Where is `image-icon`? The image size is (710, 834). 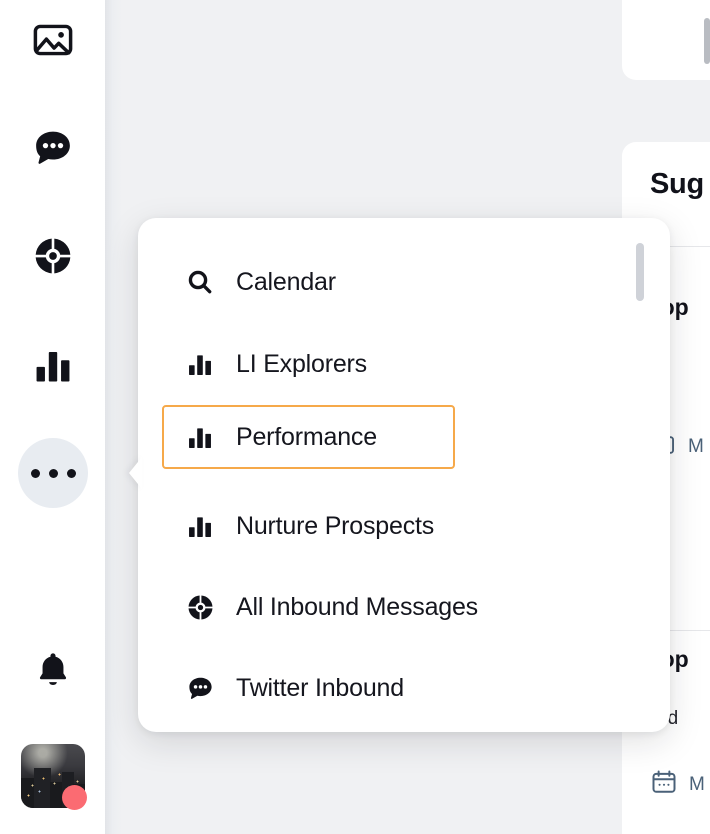 image-icon is located at coordinates (53, 40).